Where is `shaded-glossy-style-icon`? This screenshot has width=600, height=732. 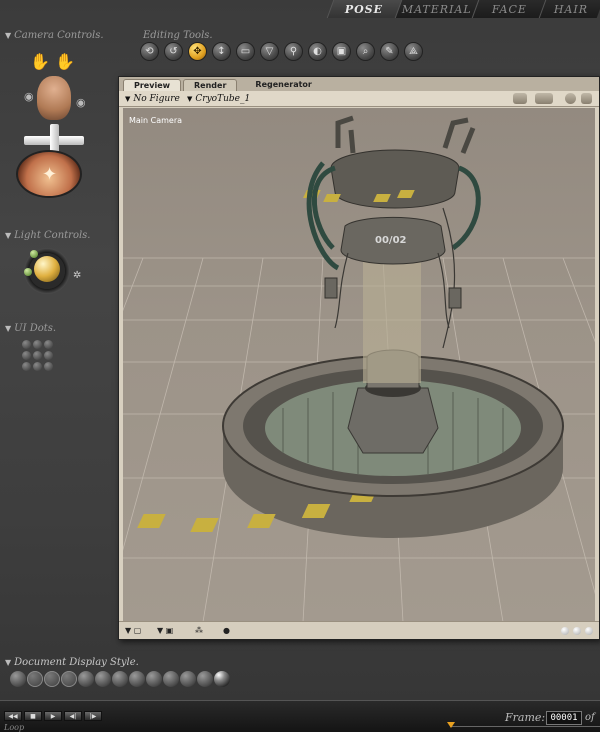 shaded-glossy-style-icon is located at coordinates (222, 679).